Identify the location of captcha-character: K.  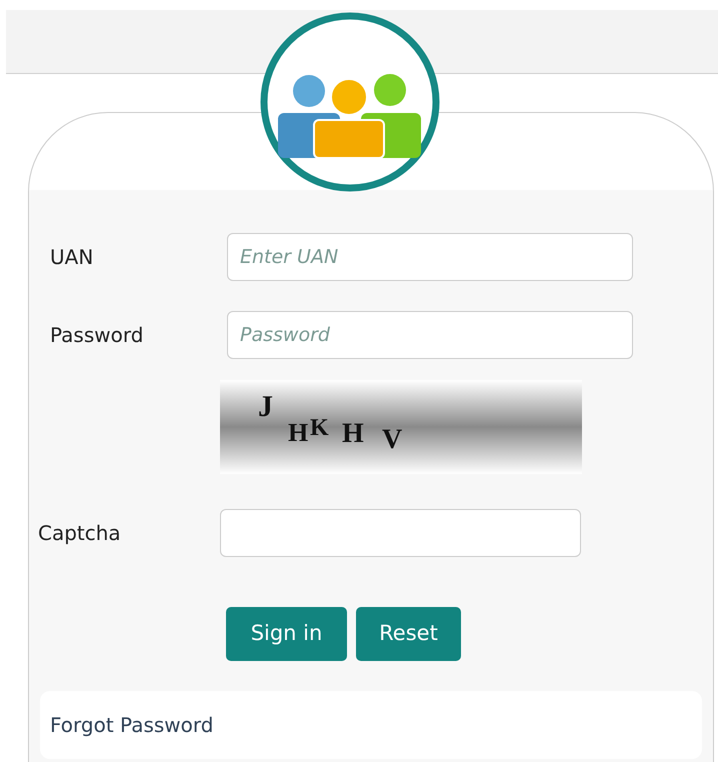
(319, 428).